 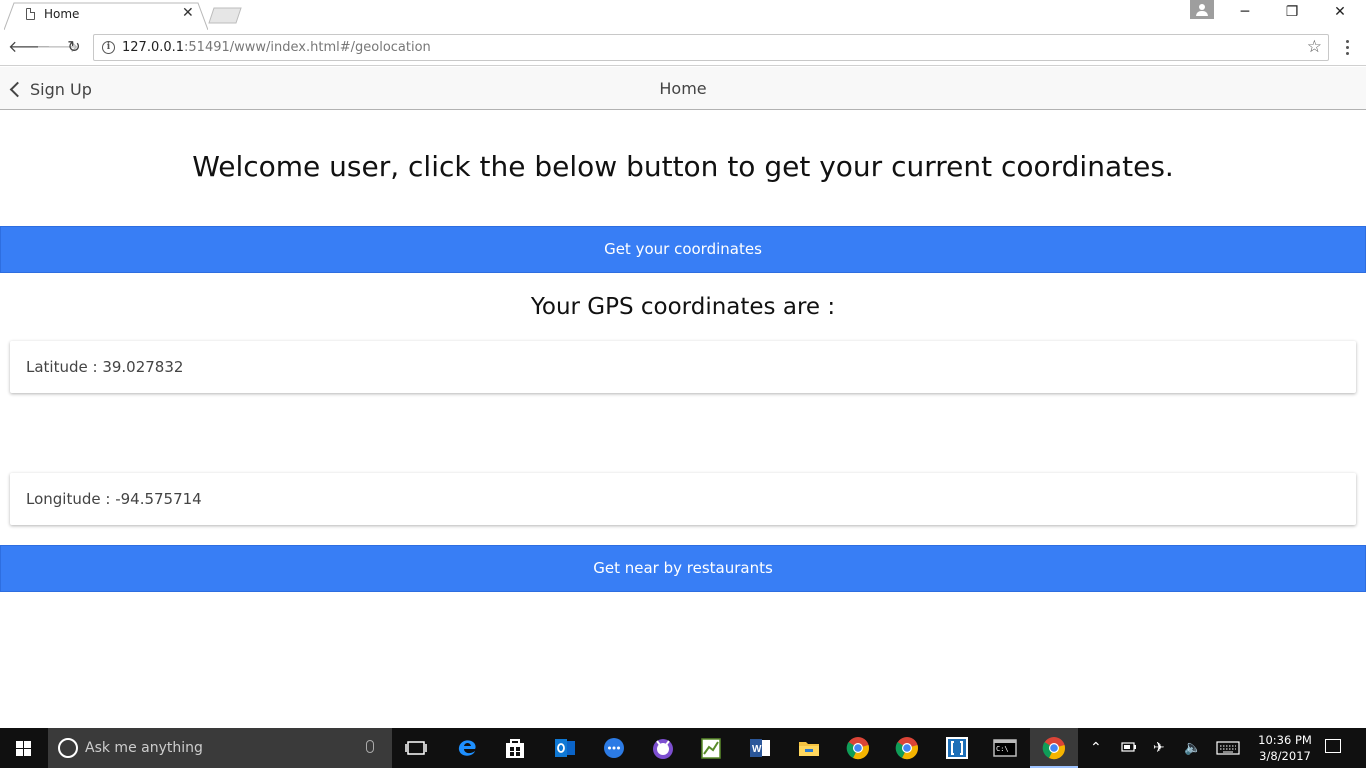 What do you see at coordinates (62, 14) in the screenshot?
I see `tab-title: Home` at bounding box center [62, 14].